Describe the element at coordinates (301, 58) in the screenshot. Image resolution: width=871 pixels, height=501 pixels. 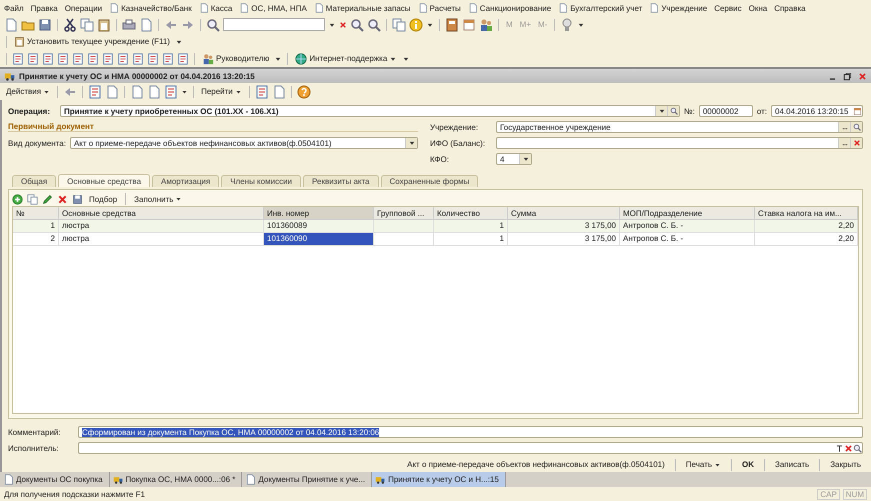
I see `globe-icon` at that location.